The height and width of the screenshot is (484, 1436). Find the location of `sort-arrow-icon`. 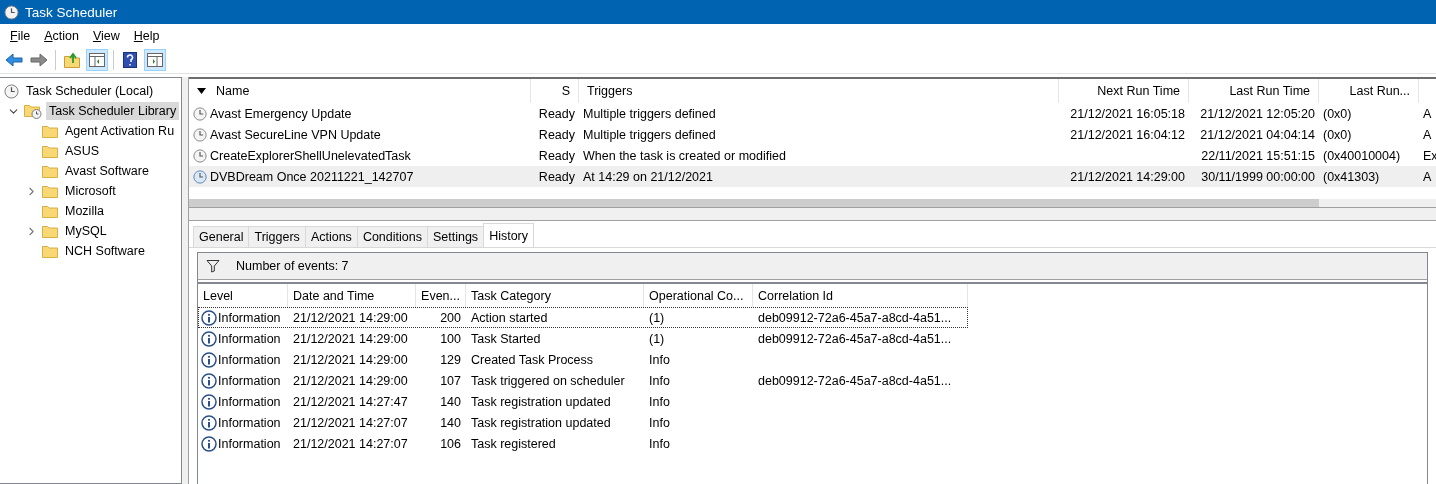

sort-arrow-icon is located at coordinates (201, 91).